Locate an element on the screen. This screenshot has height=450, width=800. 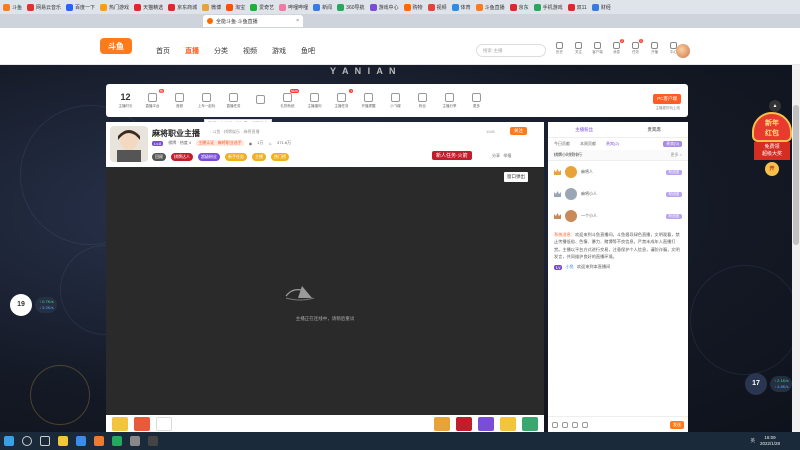
room-badge: 棋牌达人 is located at coordinates (182, 157).